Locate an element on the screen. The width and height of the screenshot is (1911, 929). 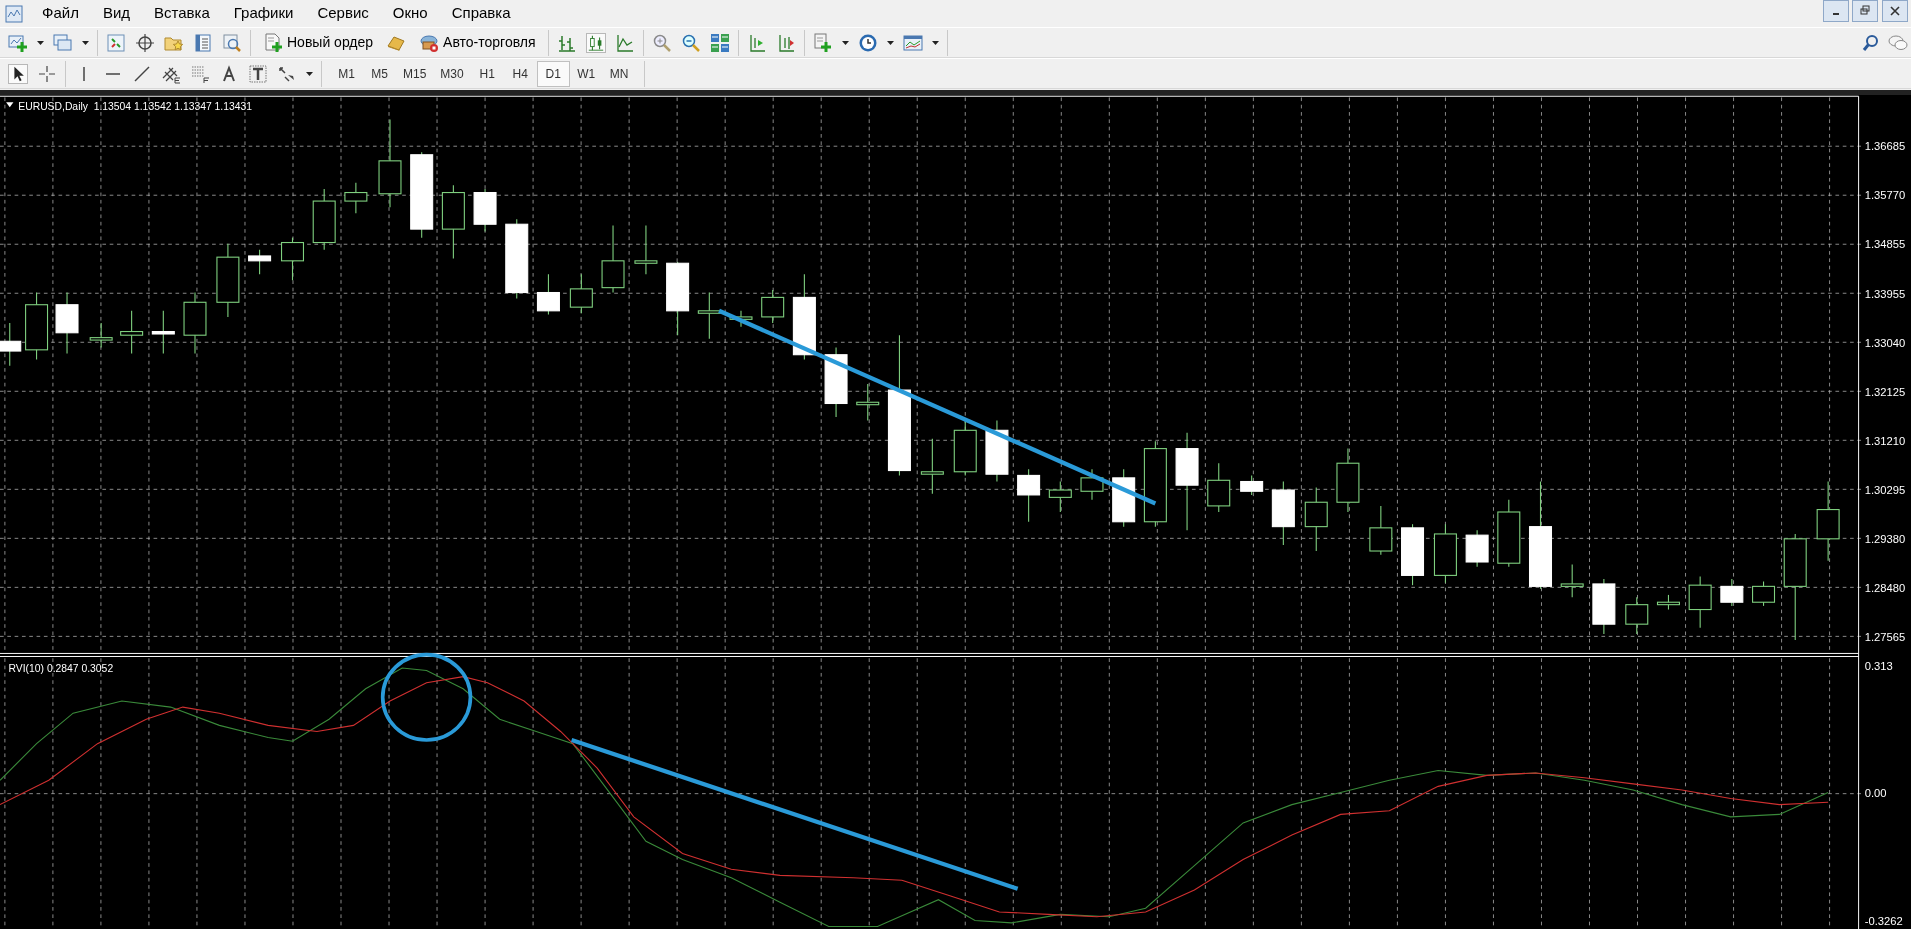
timeframe-button: M1 is located at coordinates (346, 73).